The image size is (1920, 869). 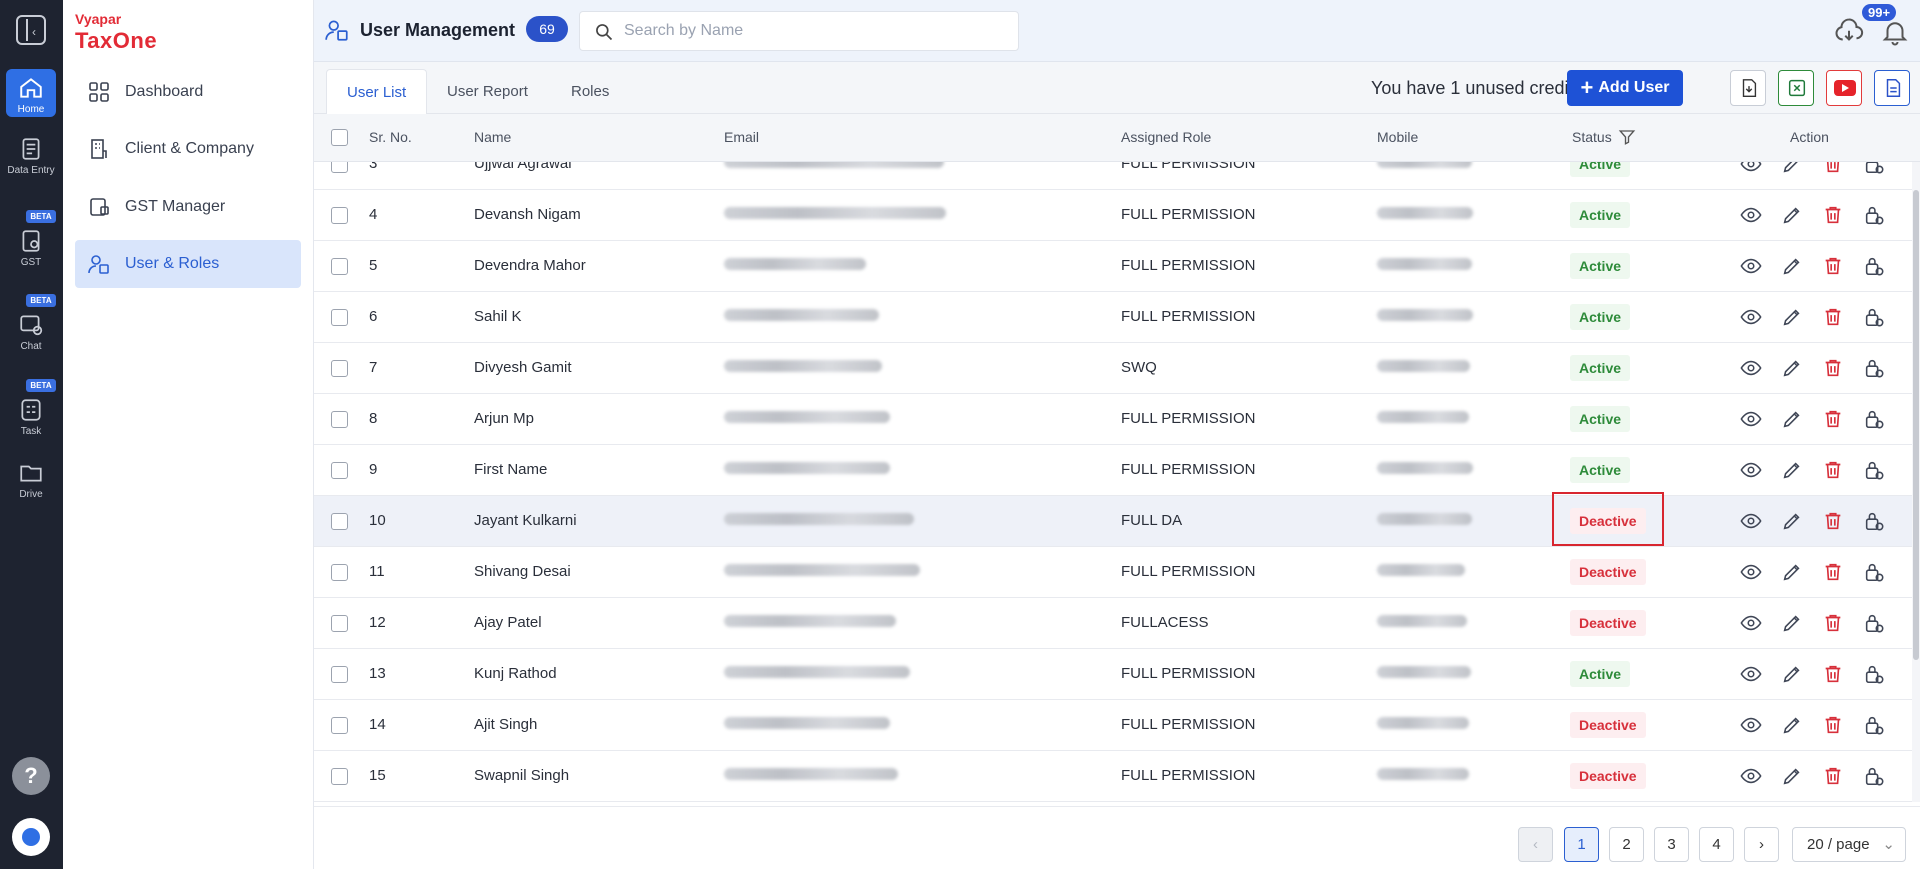 What do you see at coordinates (1113, 176) in the screenshot?
I see `table-row: 3 Ujjwal Agrawal FULL PERMISSION Active` at bounding box center [1113, 176].